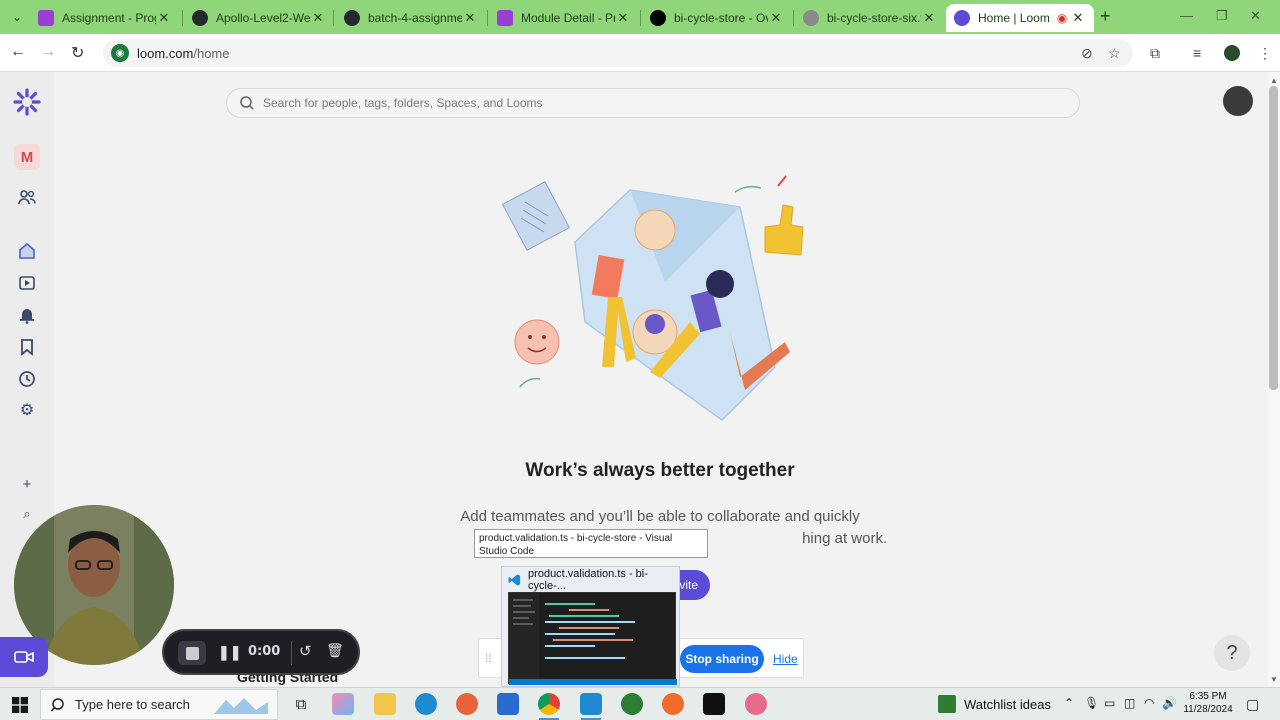  Describe the element at coordinates (632, 704) in the screenshot. I see `mongodb-compass-icon` at that location.